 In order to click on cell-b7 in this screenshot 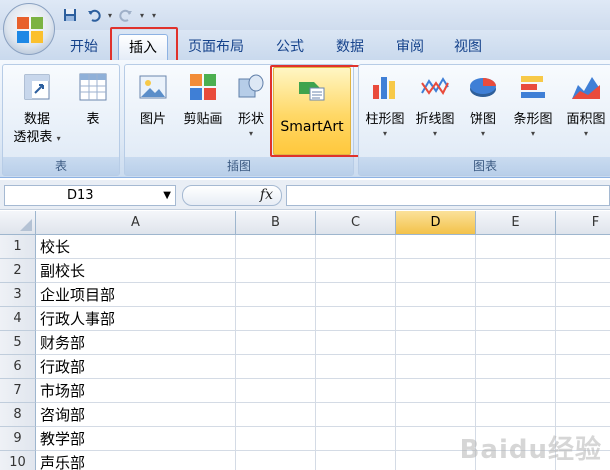, I will do `click(276, 391)`.